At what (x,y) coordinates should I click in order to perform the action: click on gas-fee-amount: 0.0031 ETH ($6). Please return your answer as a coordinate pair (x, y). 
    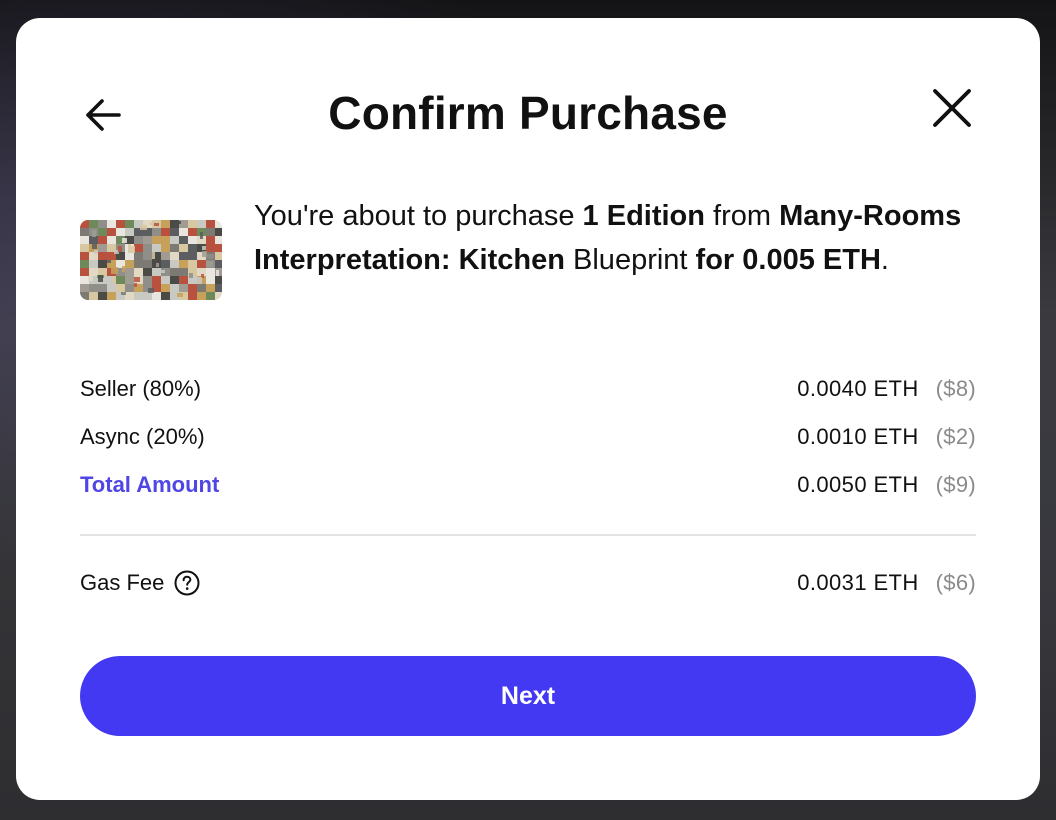
    Looking at the image, I should click on (886, 583).